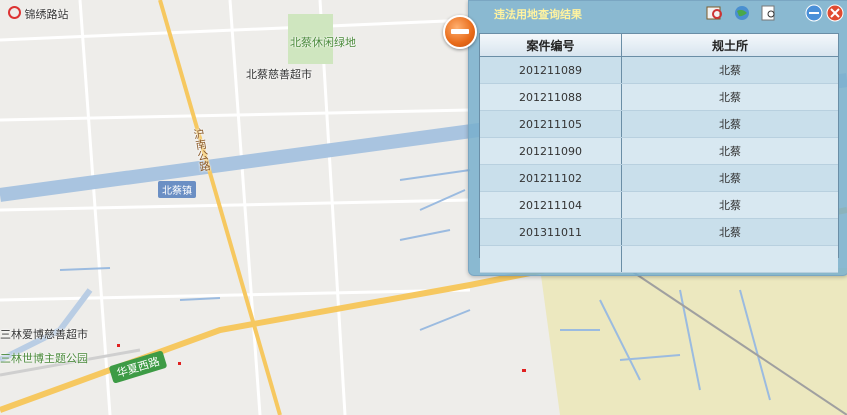 Image resolution: width=847 pixels, height=415 pixels. Describe the element at coordinates (323, 42) in the screenshot. I see `park-label: 北蔡休闲绿地` at that location.